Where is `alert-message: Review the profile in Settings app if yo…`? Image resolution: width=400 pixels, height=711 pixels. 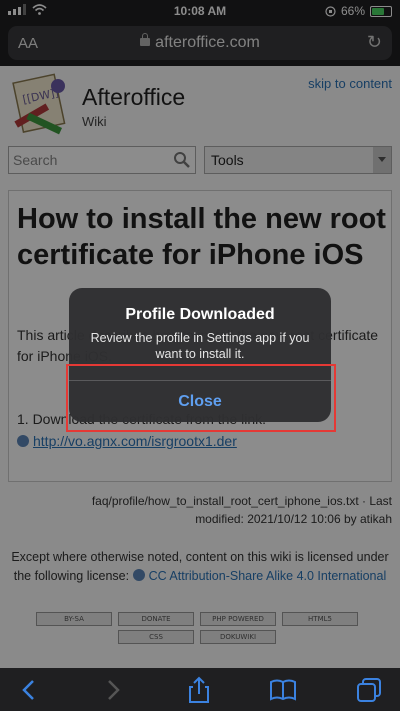
alert-message: Review the profile in Settings app if yo… is located at coordinates (200, 346).